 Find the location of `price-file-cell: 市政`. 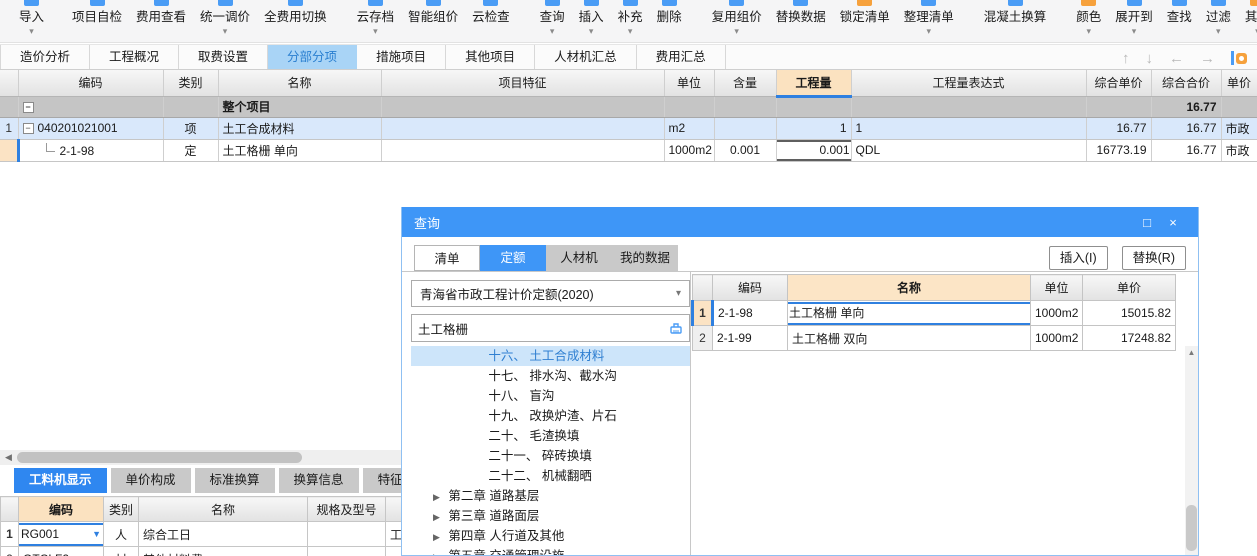

price-file-cell: 市政 is located at coordinates (1239, 150).